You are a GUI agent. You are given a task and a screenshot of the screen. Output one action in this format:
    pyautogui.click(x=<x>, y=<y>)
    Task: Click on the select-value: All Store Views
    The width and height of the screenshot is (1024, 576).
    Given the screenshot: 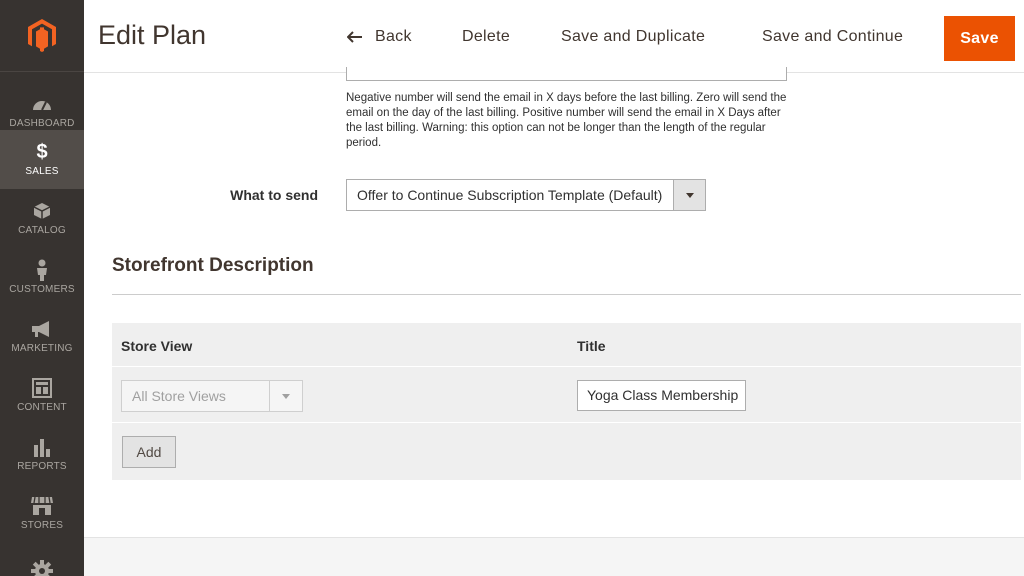 What is the action you would take?
    pyautogui.click(x=179, y=396)
    